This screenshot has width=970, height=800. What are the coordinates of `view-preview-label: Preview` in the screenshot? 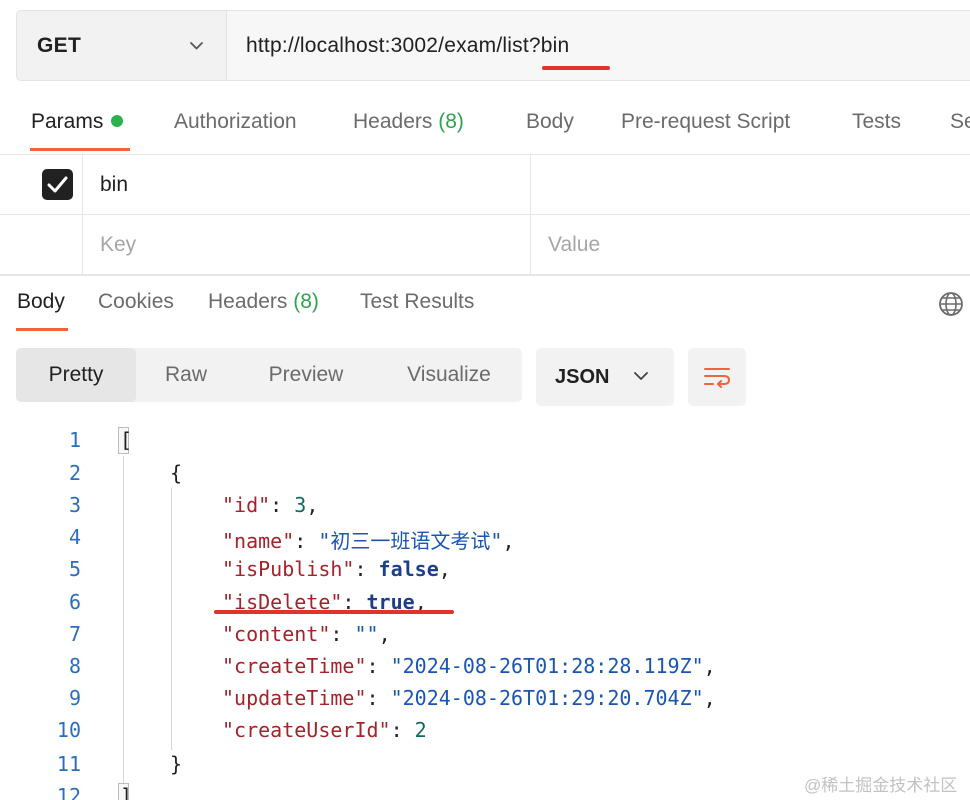 It's located at (306, 374).